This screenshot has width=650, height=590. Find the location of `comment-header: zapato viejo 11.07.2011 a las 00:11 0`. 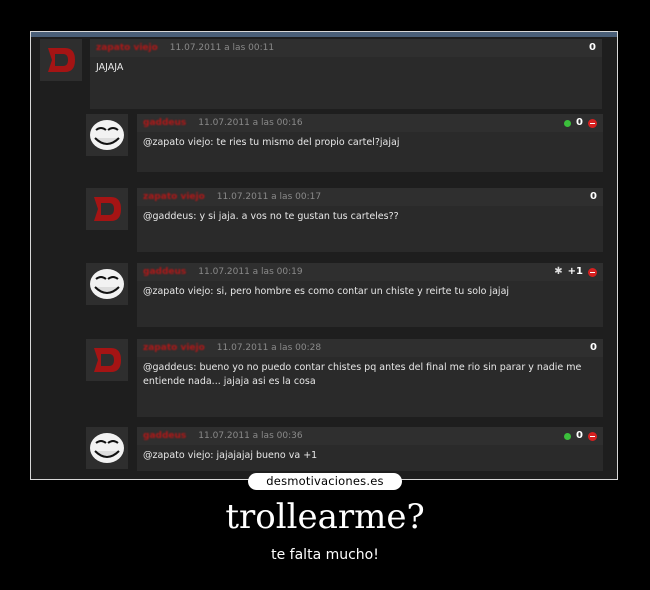

comment-header: zapato viejo 11.07.2011 a las 00:11 0 is located at coordinates (346, 48).